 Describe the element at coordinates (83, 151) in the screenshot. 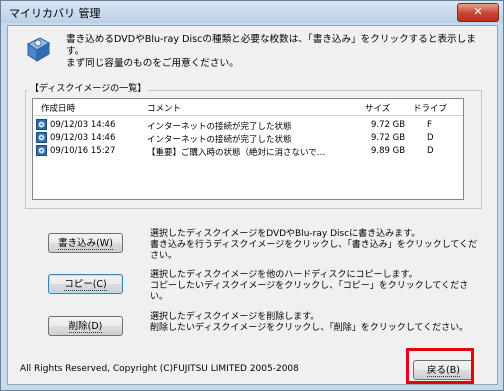

I see `row-date: 09/10/16 15:27` at that location.